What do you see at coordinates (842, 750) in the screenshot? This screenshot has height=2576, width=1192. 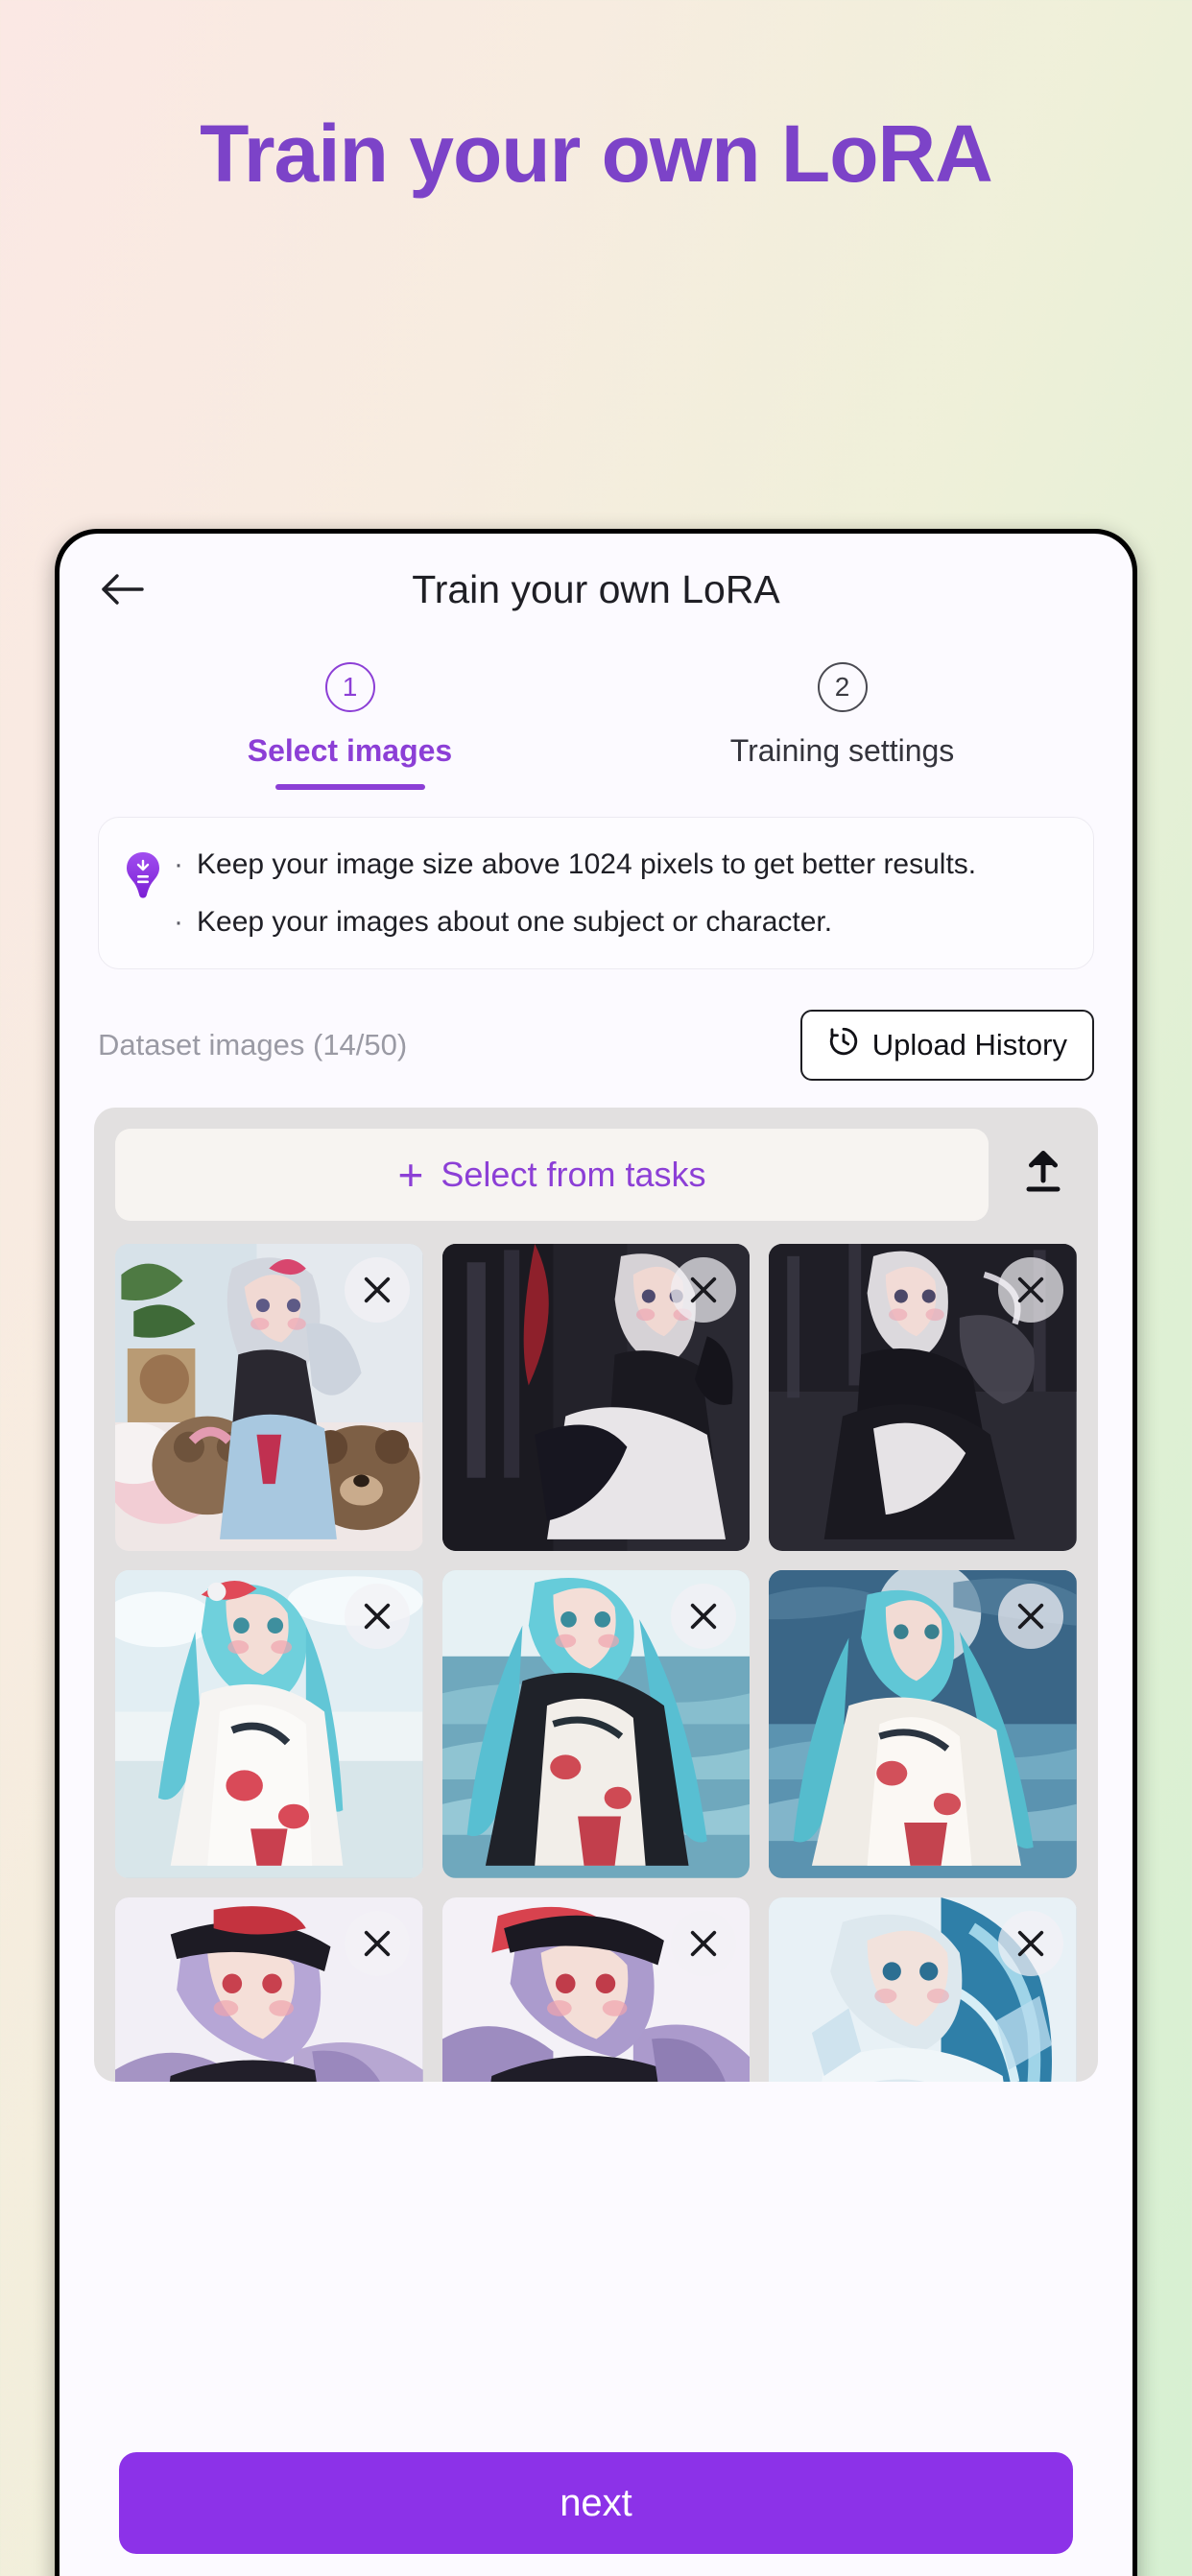 I see `step-2-label: Training settings` at bounding box center [842, 750].